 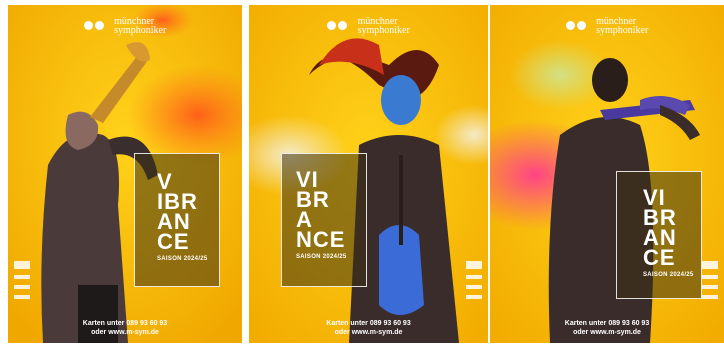 What do you see at coordinates (177, 220) in the screenshot?
I see `title-box: V IBR AN CE SAISON 2024/25` at bounding box center [177, 220].